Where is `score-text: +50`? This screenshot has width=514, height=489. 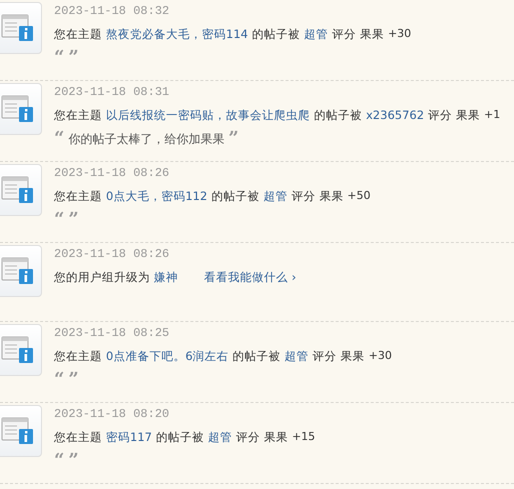 score-text: +50 is located at coordinates (358, 196).